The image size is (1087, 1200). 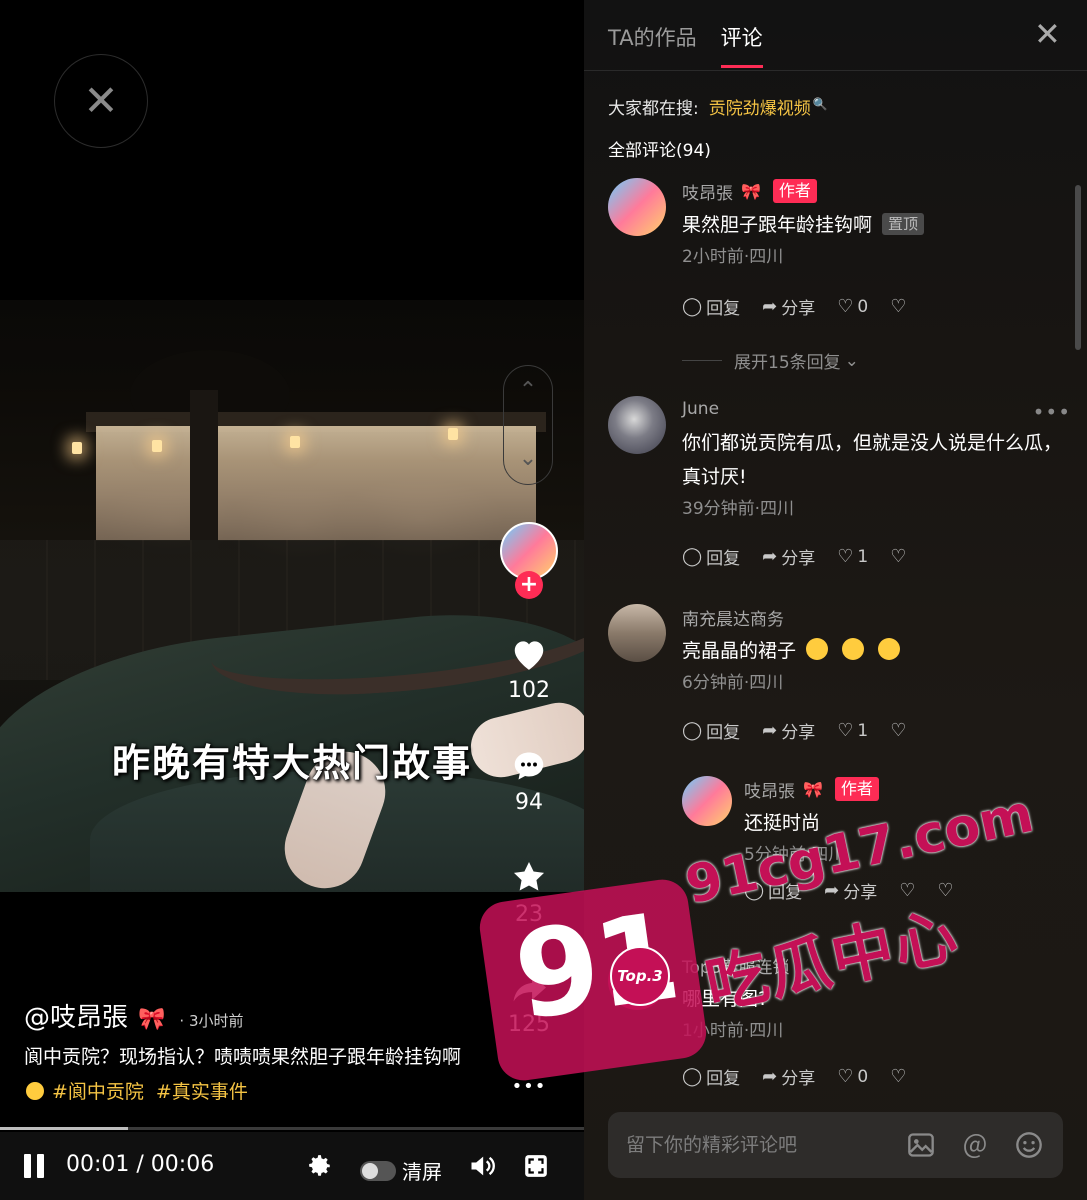 I want to click on like-button: 102, so click(x=529, y=669).